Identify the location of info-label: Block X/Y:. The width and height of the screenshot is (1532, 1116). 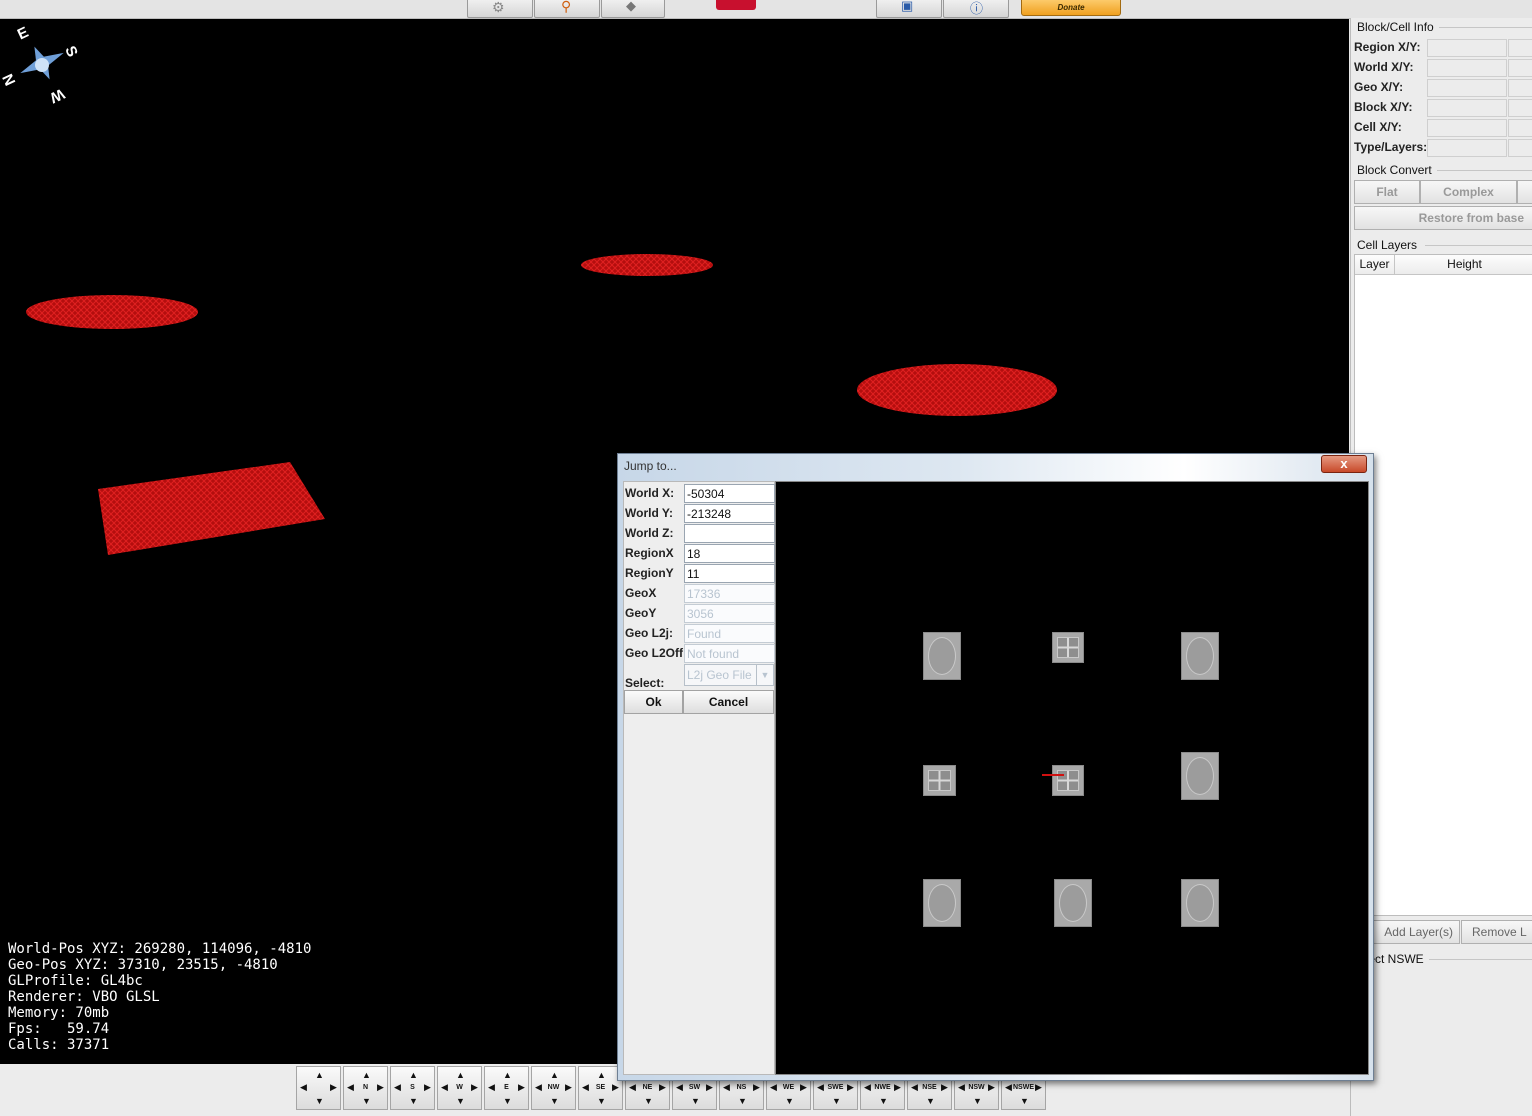
(1383, 107).